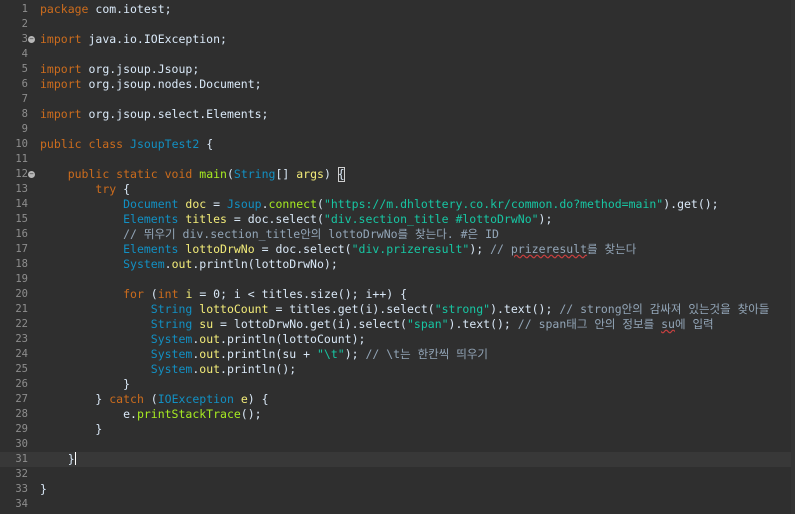 This screenshot has width=795, height=514. Describe the element at coordinates (397, 489) in the screenshot. I see `code-line: 33}` at that location.